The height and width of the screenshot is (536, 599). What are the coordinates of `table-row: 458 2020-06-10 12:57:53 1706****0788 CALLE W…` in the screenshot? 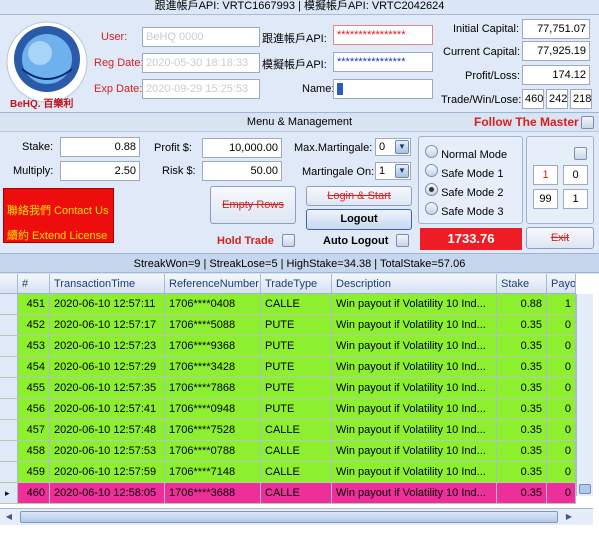 It's located at (288, 451).